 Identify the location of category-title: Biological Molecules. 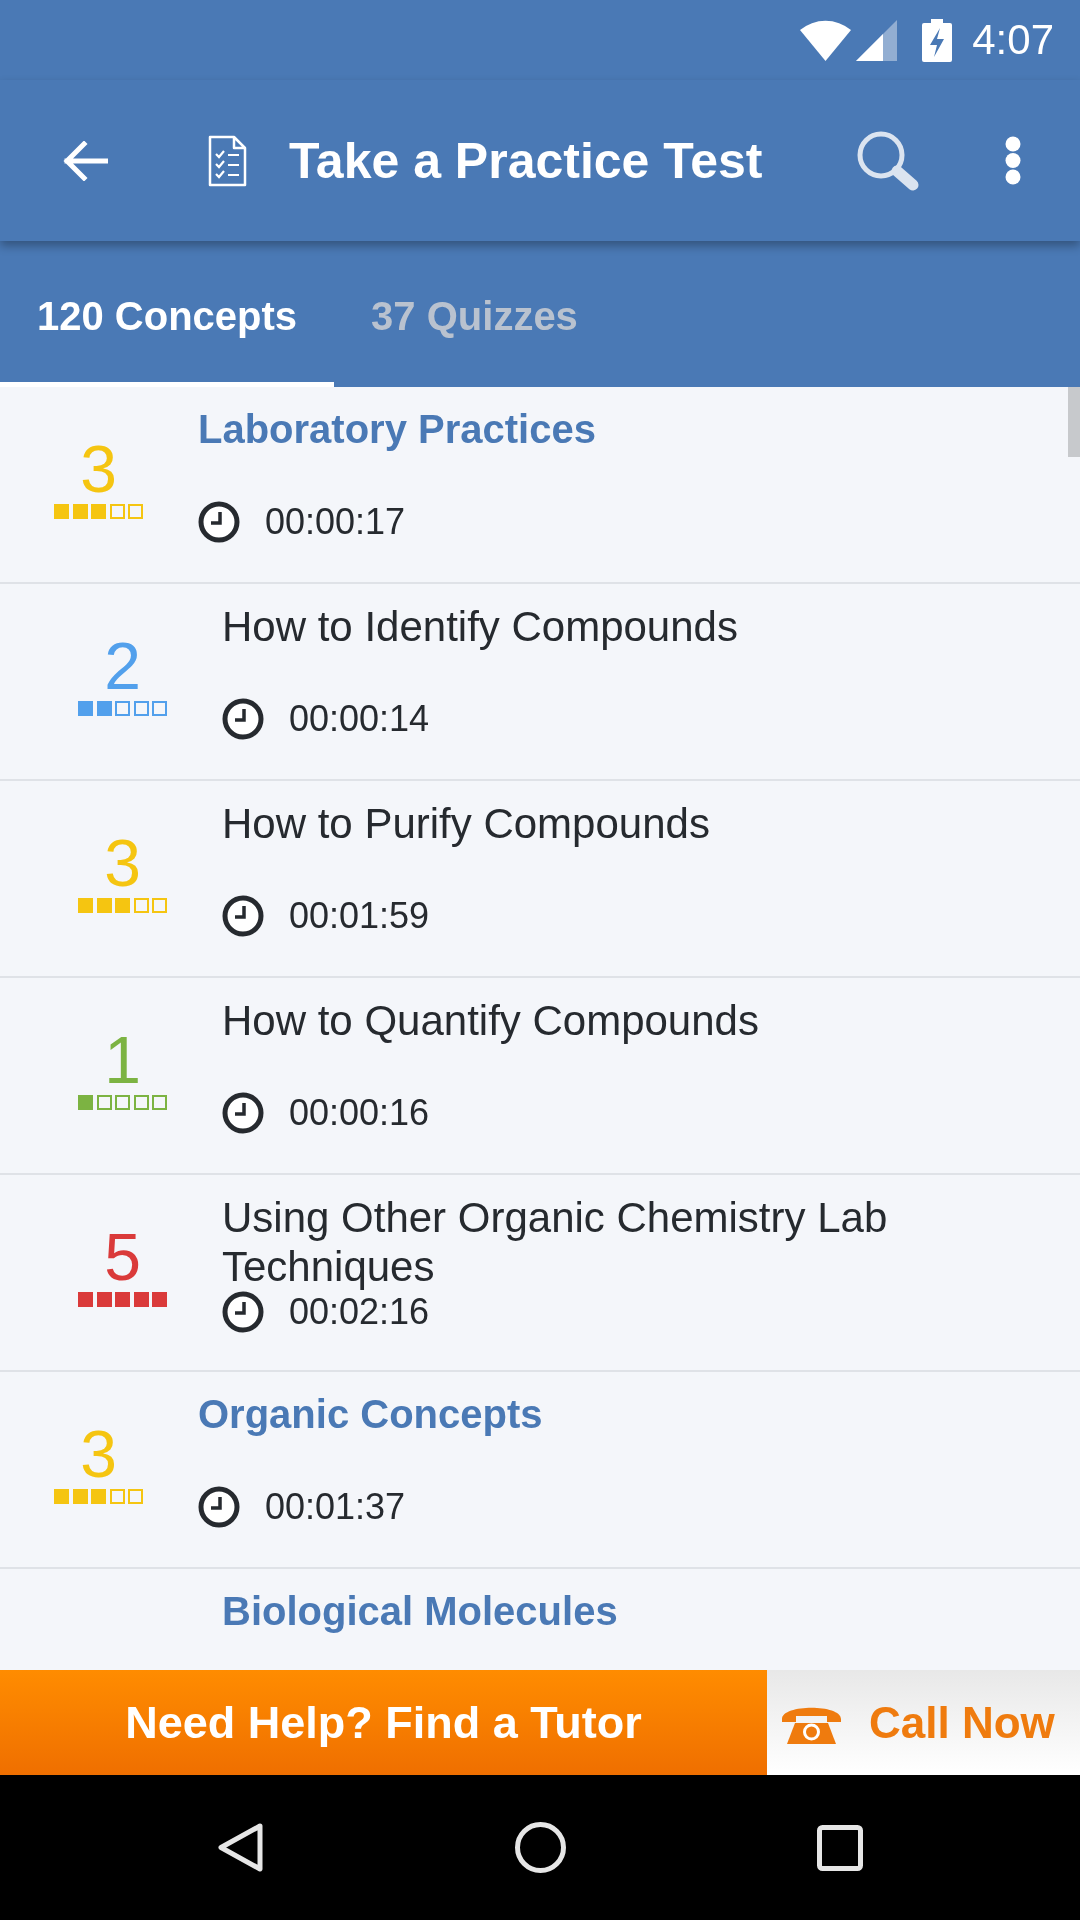
(420, 1611).